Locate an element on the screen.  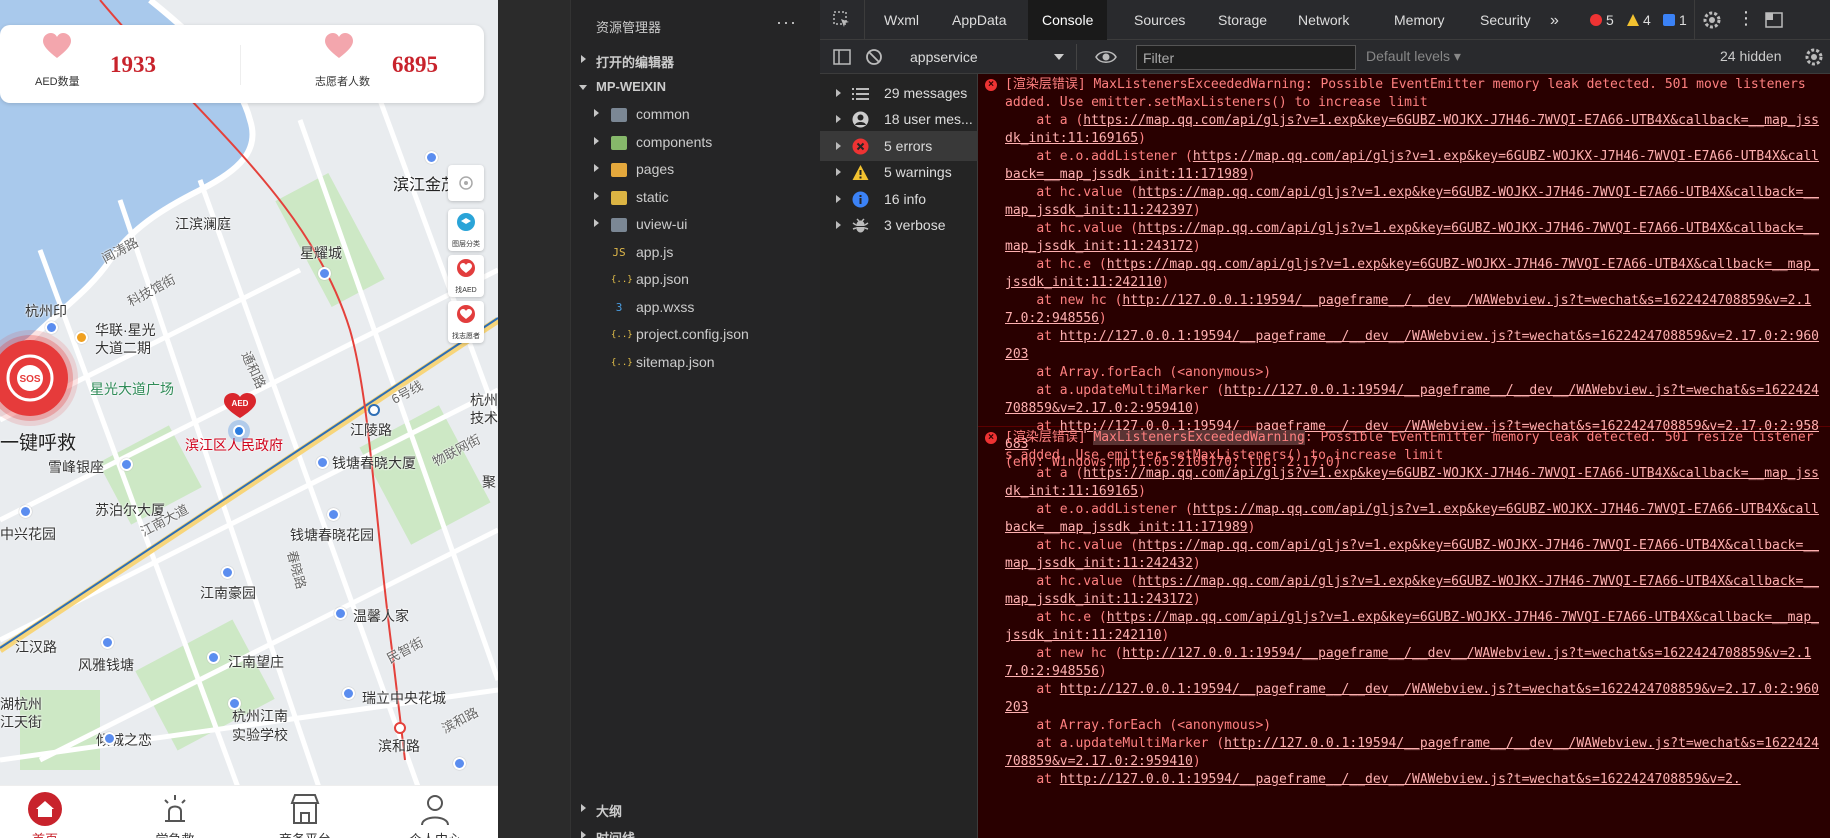
folder-item: uview-ui is located at coordinates (696, 225).